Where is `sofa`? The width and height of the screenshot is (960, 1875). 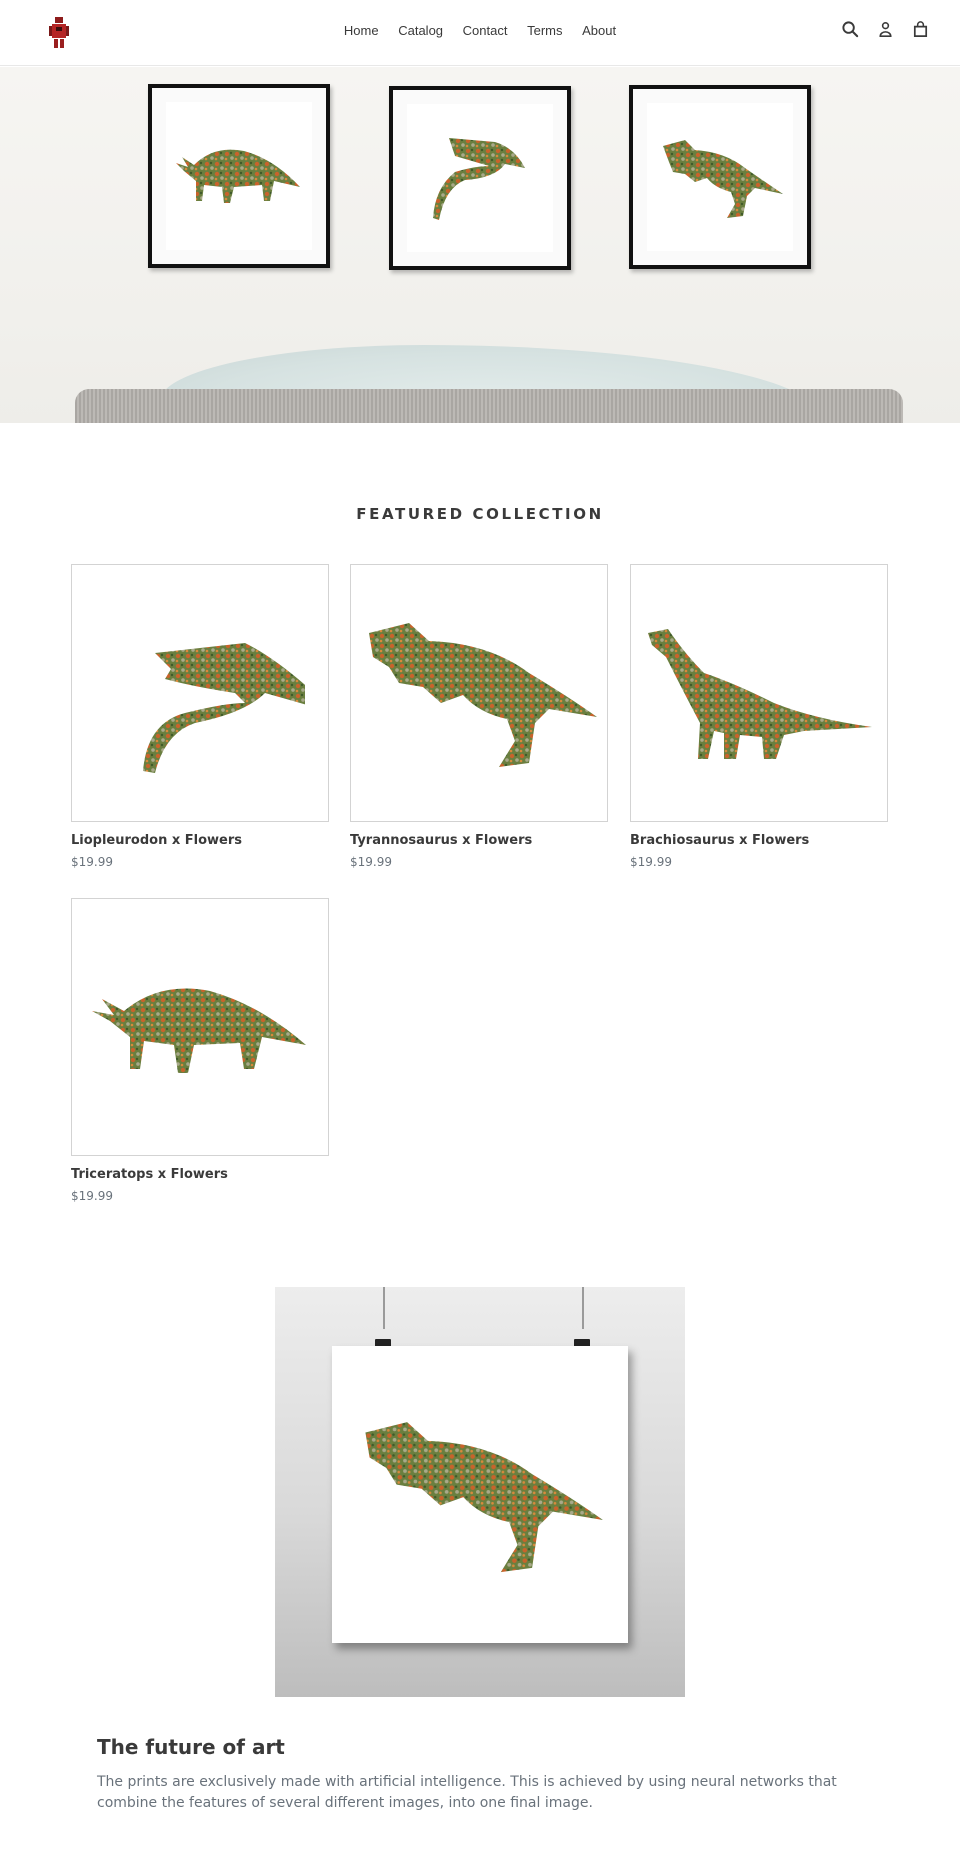
sofa is located at coordinates (489, 406).